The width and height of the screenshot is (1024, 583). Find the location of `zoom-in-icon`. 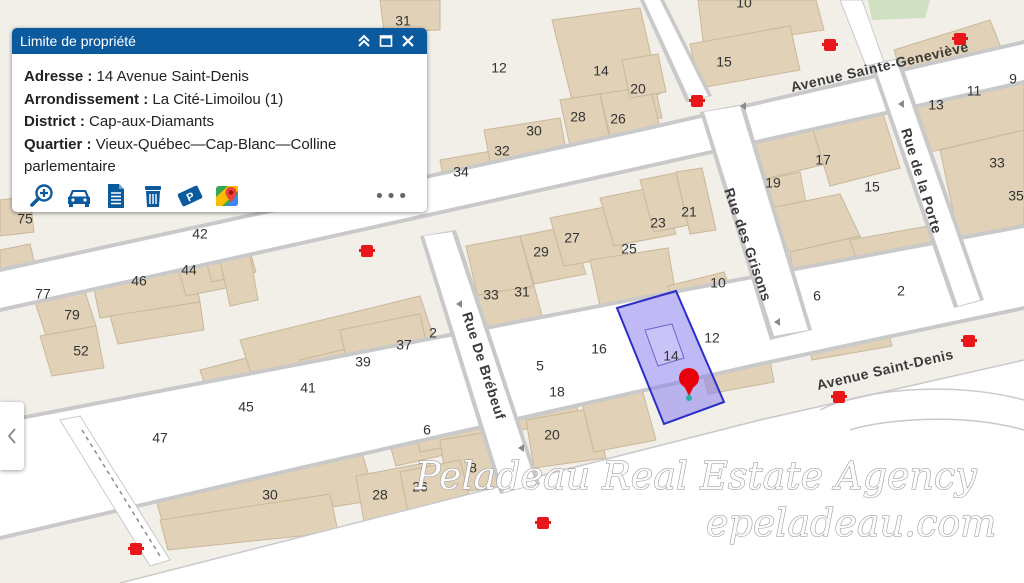

zoom-in-icon is located at coordinates (41, 195).